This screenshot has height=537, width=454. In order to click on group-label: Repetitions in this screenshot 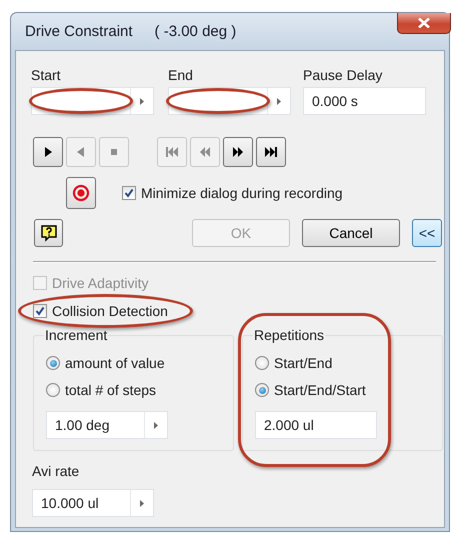, I will do `click(289, 335)`.